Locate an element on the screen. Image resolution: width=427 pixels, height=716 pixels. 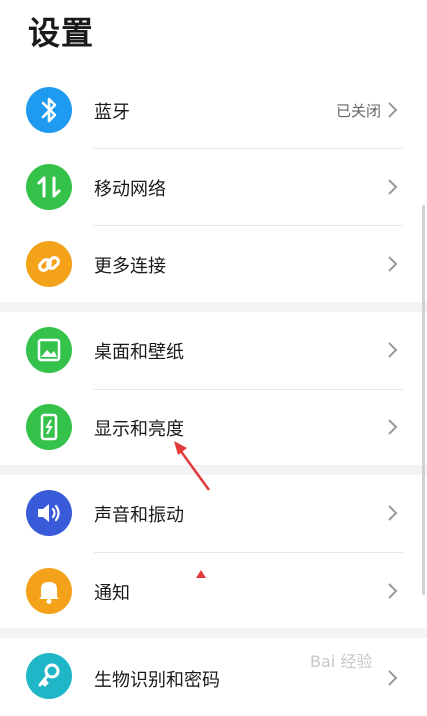
key-icon is located at coordinates (49, 676).